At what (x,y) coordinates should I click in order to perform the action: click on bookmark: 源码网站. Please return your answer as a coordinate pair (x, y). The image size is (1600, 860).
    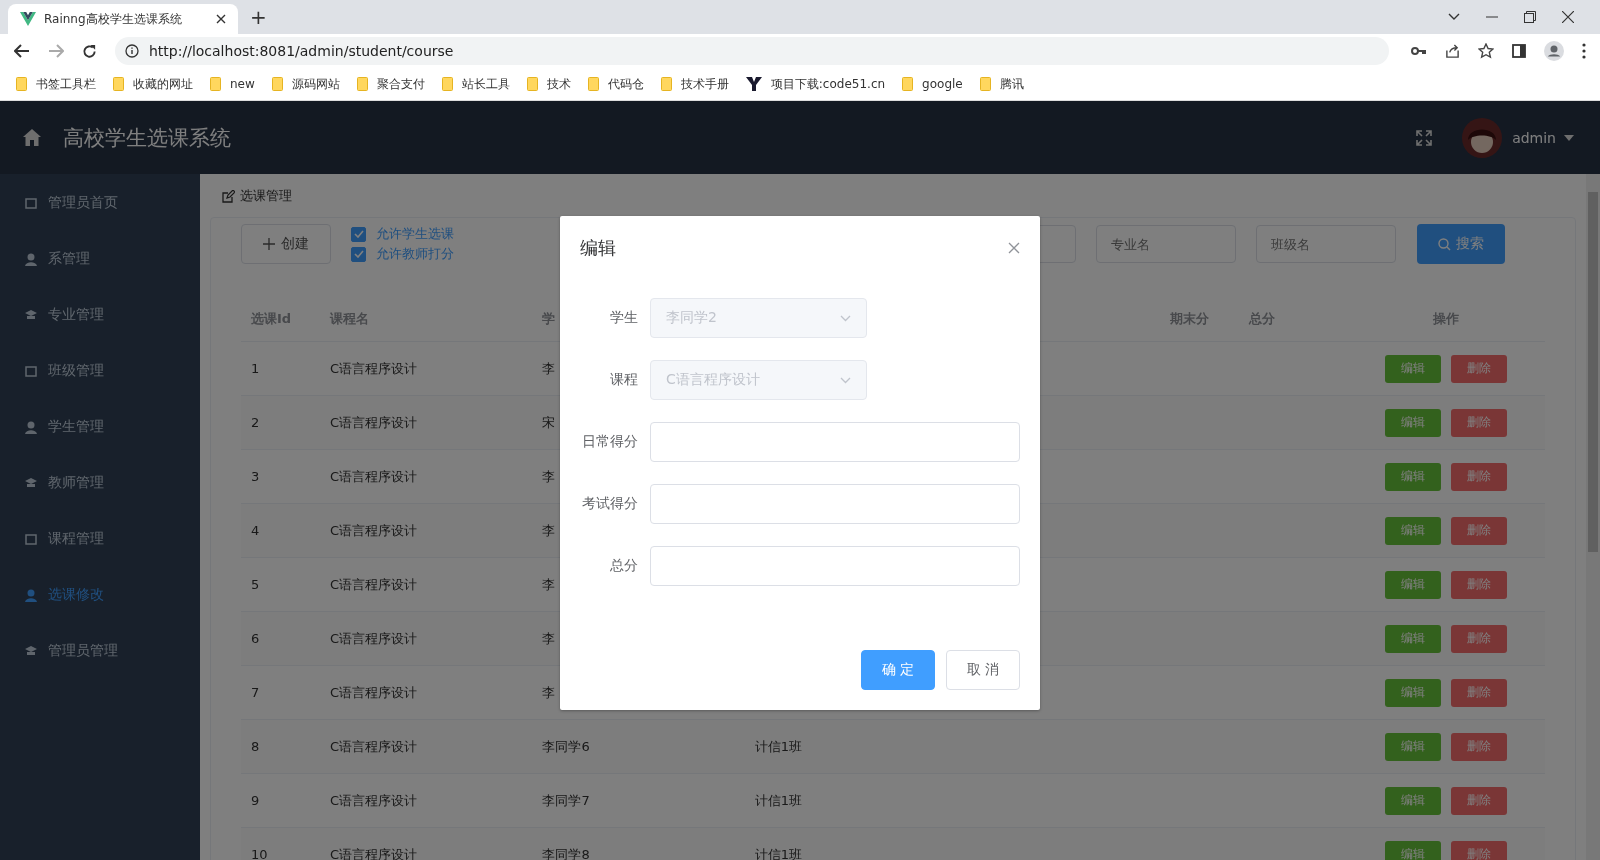
    Looking at the image, I should click on (305, 84).